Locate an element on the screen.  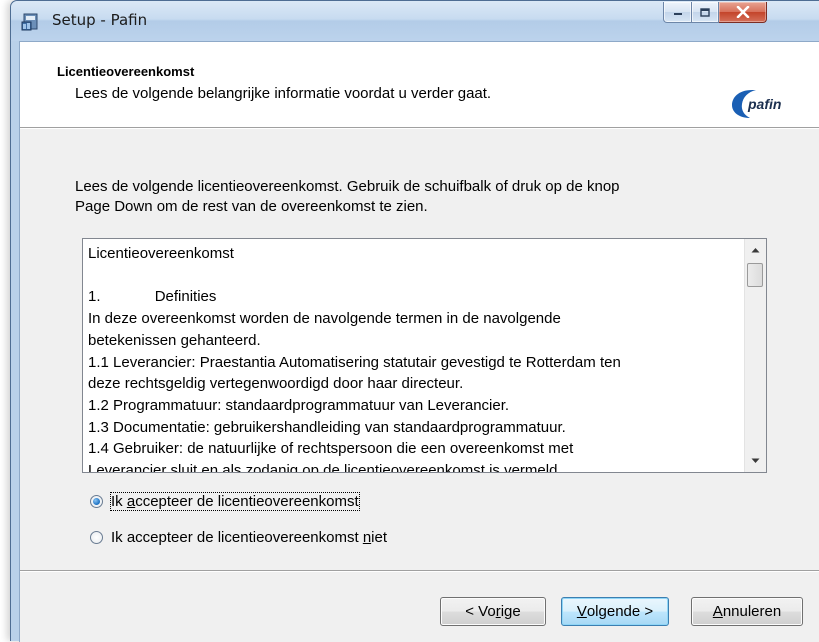
svg-text: pafin is located at coordinates (764, 104).